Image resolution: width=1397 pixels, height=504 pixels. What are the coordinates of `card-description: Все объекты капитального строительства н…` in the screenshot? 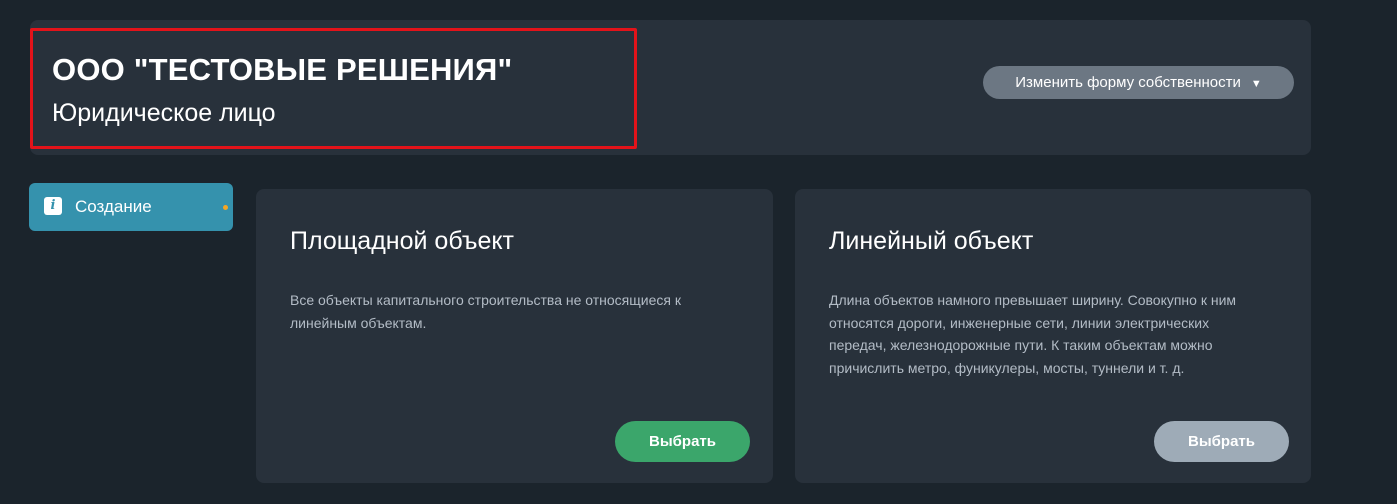 It's located at (485, 311).